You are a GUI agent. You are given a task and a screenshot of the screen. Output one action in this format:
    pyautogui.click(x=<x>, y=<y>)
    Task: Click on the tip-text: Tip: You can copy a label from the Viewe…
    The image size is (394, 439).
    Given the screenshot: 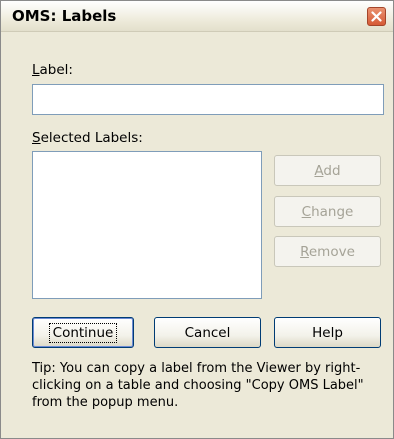 What is the action you would take?
    pyautogui.click(x=198, y=385)
    